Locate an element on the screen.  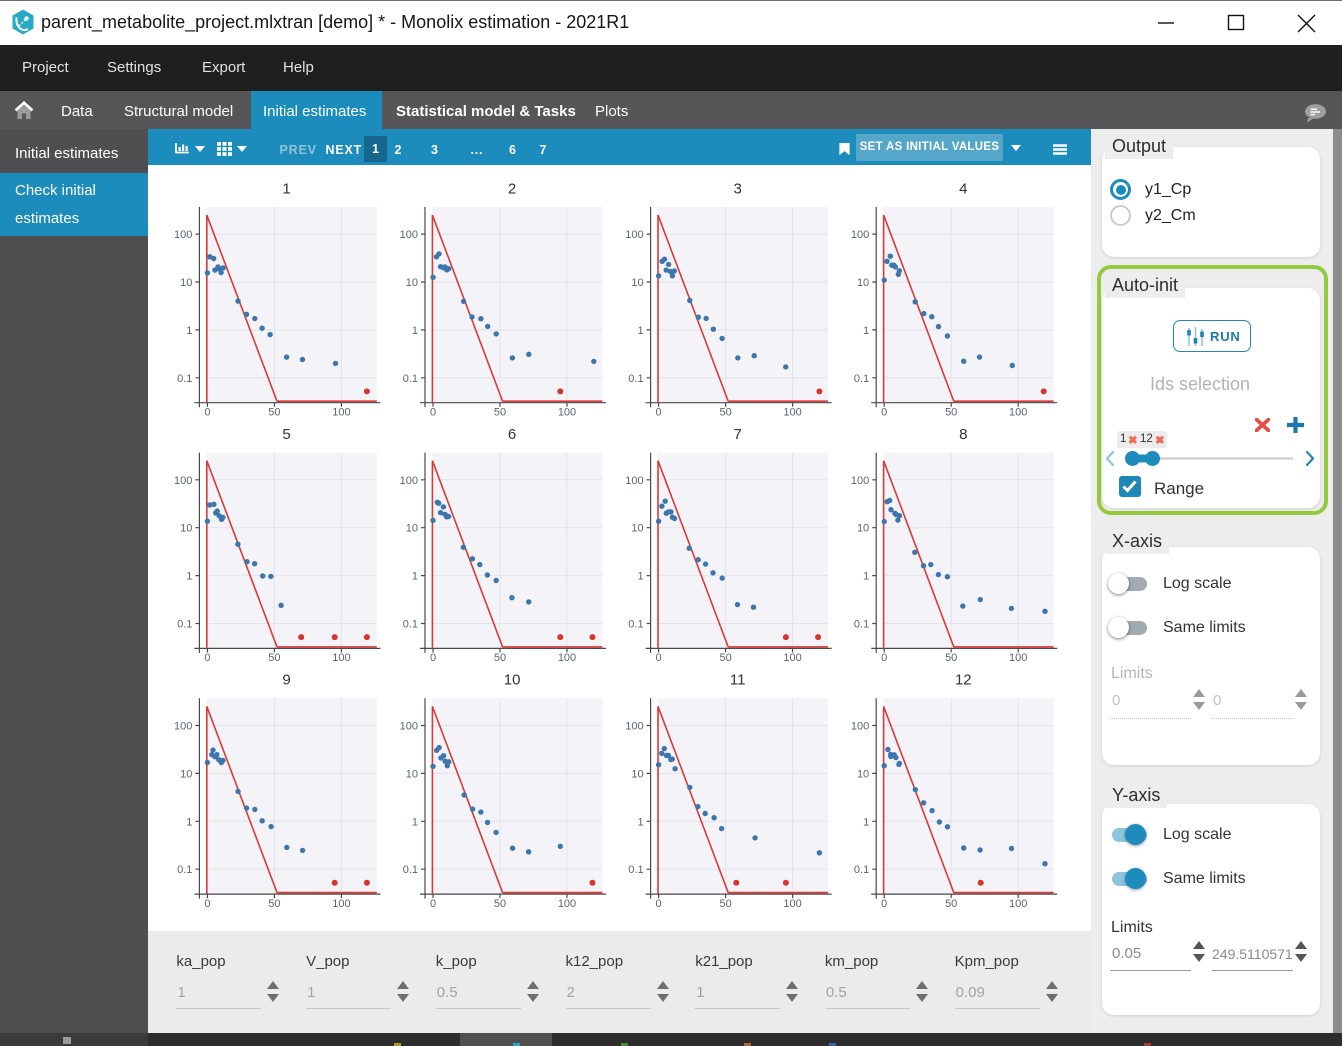
svg-text: 12 is located at coordinates (963, 680).